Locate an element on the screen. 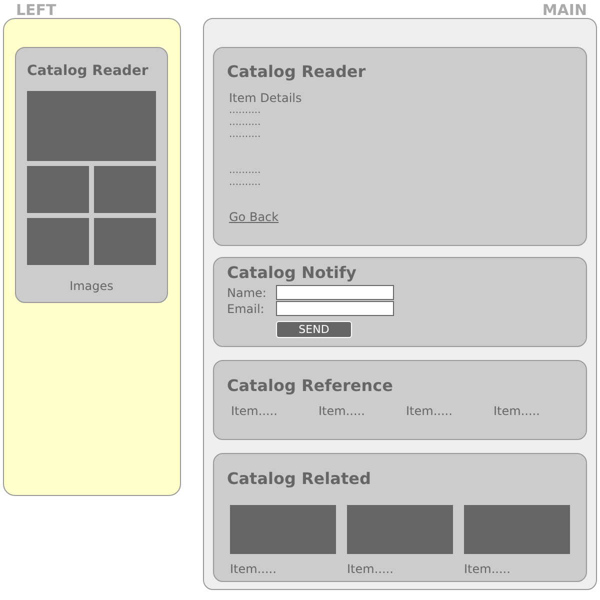 The width and height of the screenshot is (600, 600). region-label: MAIN is located at coordinates (564, 10).